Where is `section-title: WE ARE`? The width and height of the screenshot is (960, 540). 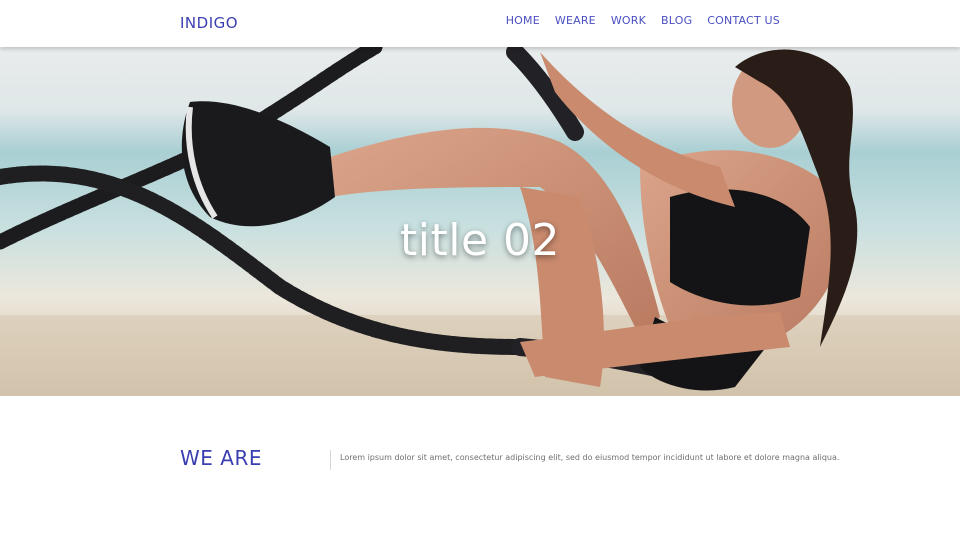 section-title: WE ARE is located at coordinates (221, 458).